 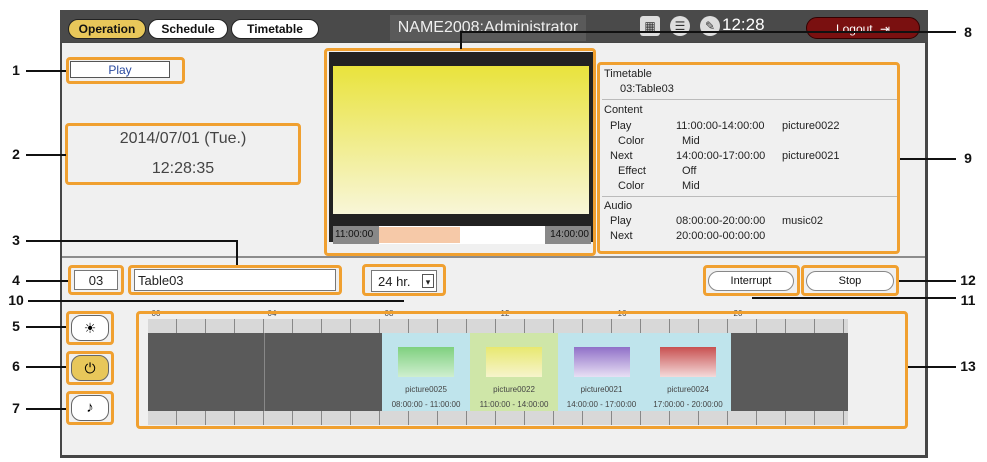 What do you see at coordinates (107, 29) in the screenshot?
I see `tab-operation: Operation` at bounding box center [107, 29].